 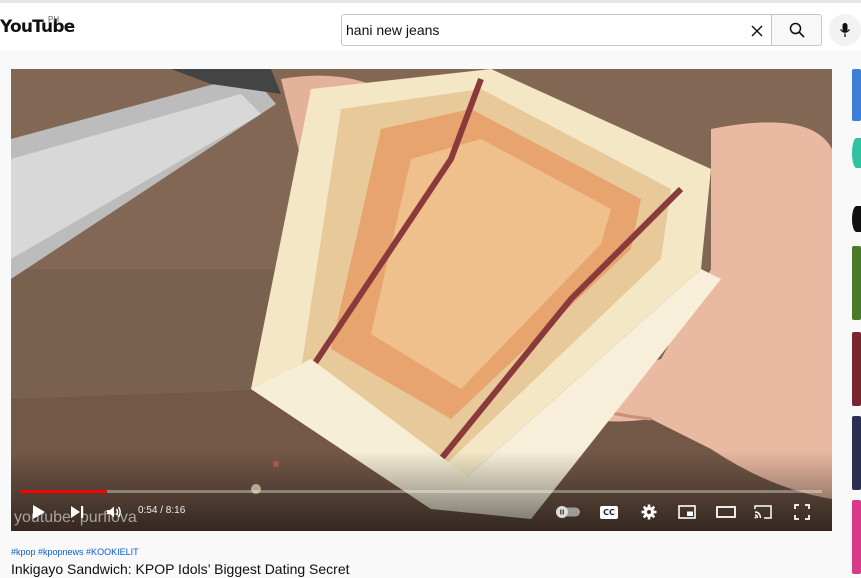 I want to click on captions-button: CC, so click(x=609, y=512).